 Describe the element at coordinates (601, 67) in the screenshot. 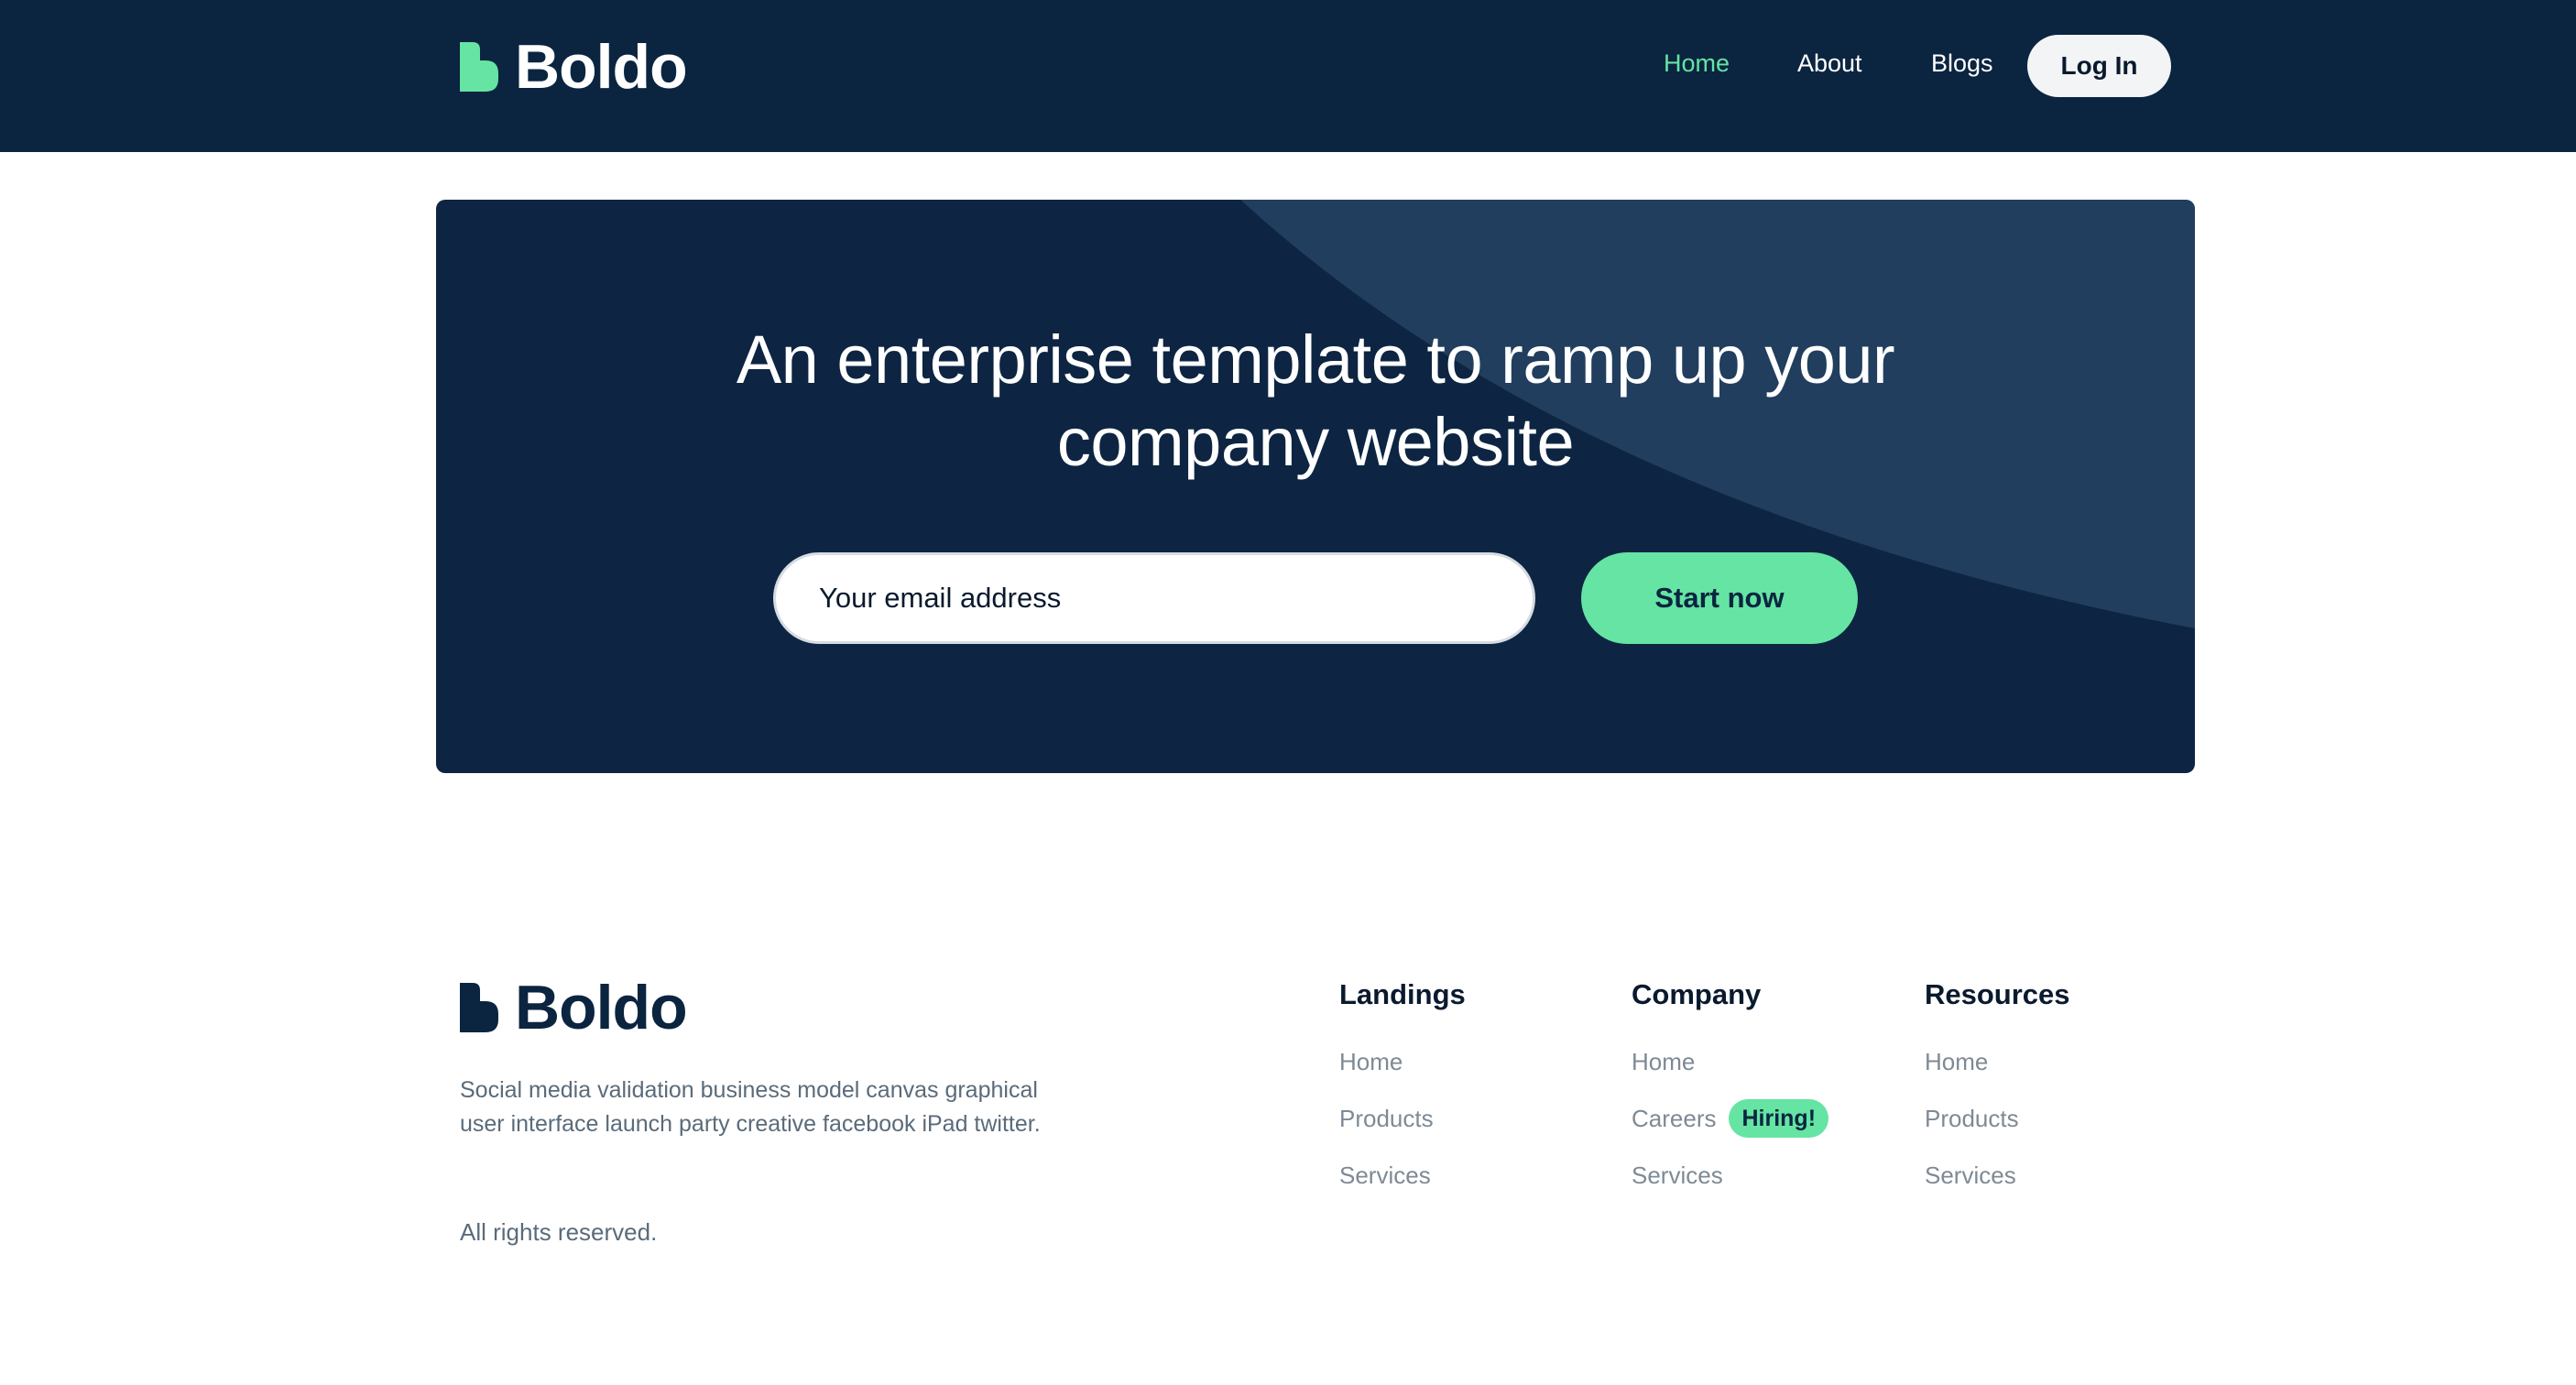

I see `header-logo-text: Boldo` at that location.